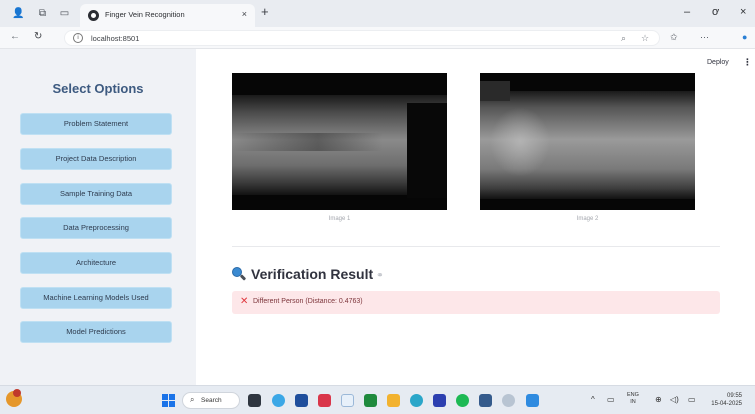 This screenshot has width=755, height=414. Describe the element at coordinates (587, 219) in the screenshot. I see `image-2-caption: Image 2` at that location.